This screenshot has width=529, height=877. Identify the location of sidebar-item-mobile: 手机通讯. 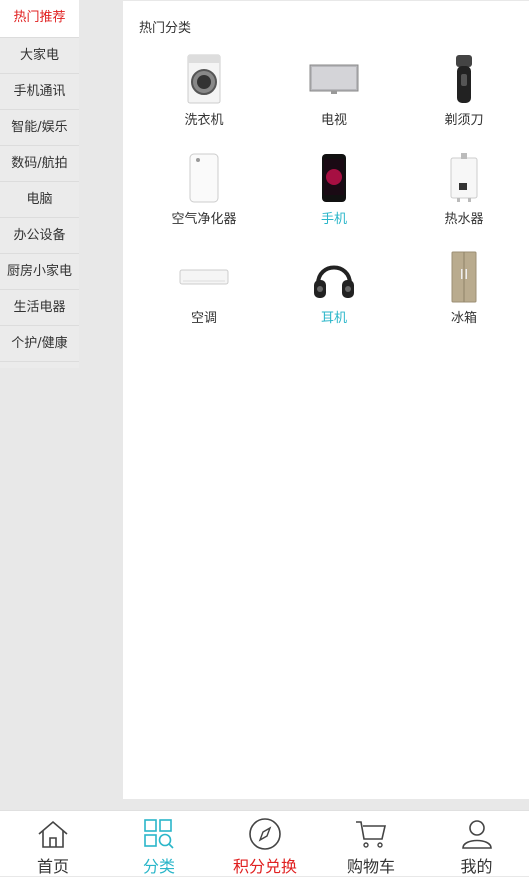
(39, 92).